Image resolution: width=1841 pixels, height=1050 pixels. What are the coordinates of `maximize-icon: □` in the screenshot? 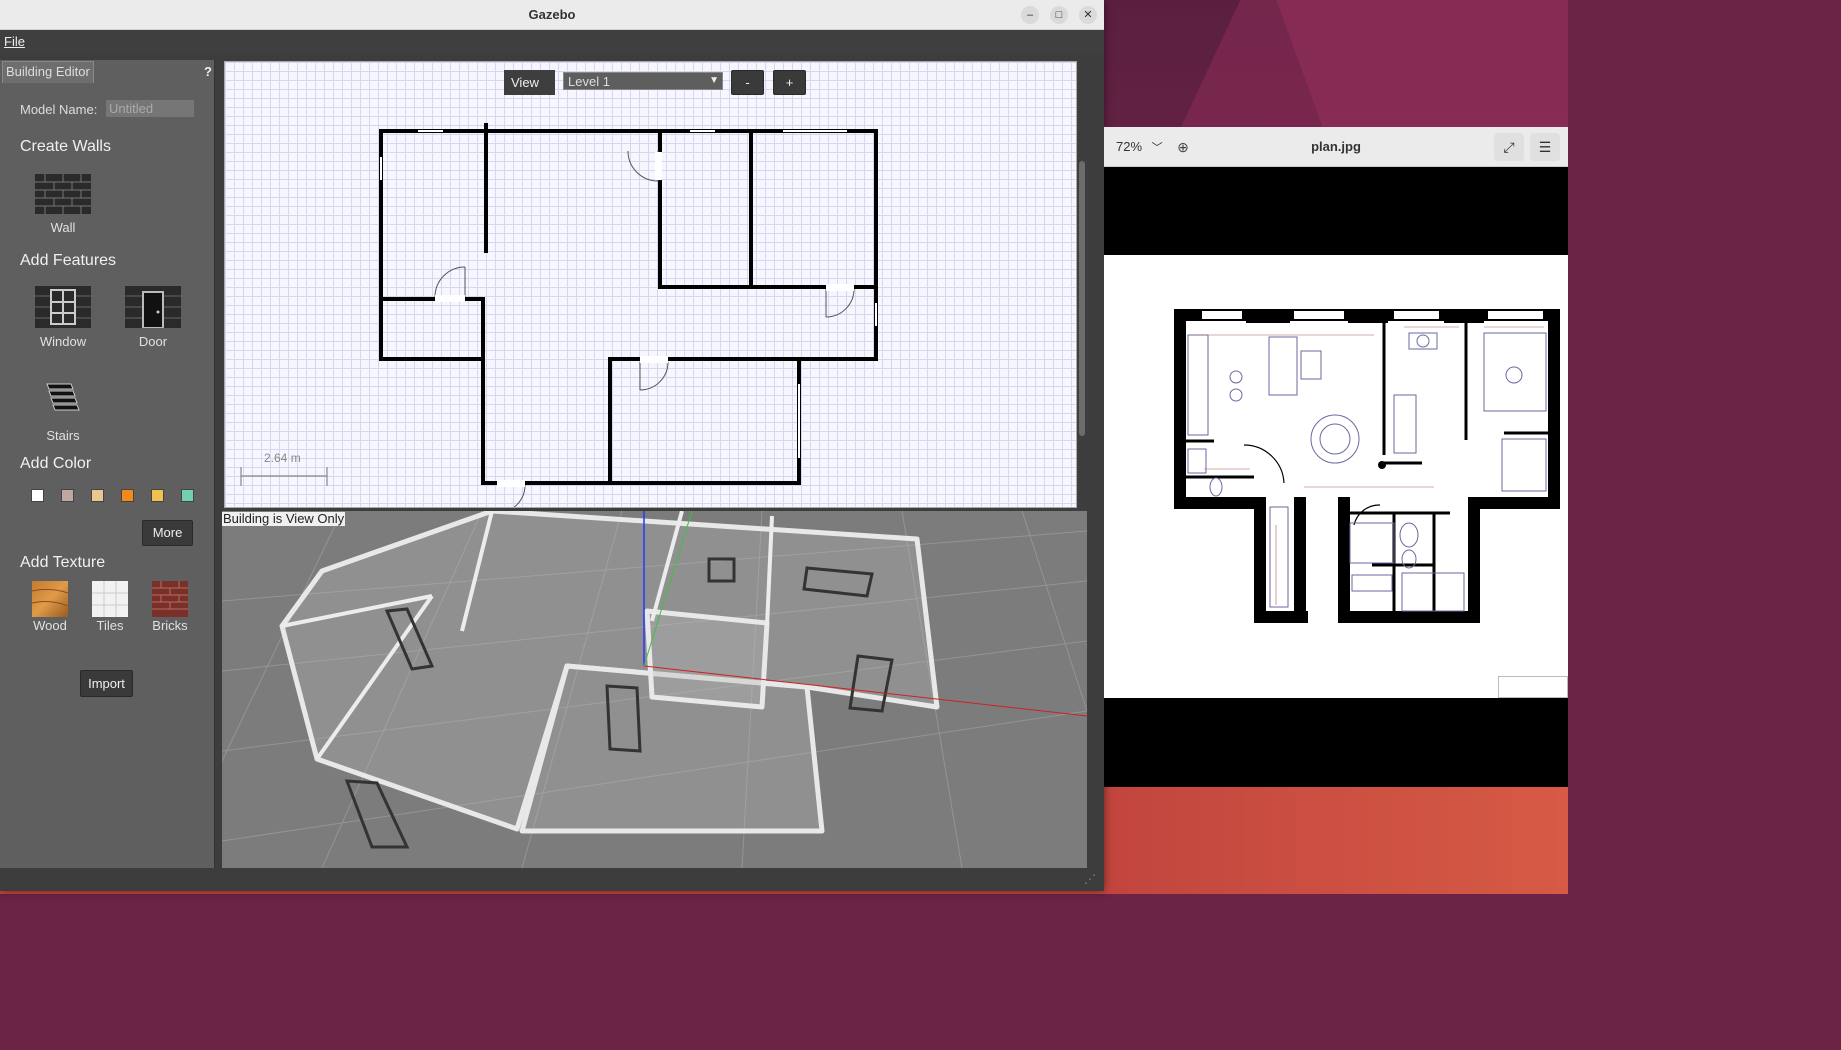 It's located at (1059, 15).